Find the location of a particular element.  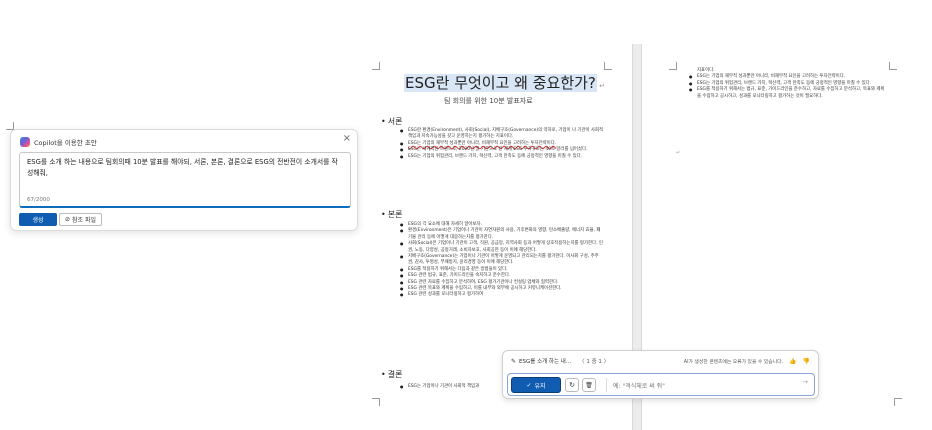

regenerate-button: ↻ is located at coordinates (572, 385).